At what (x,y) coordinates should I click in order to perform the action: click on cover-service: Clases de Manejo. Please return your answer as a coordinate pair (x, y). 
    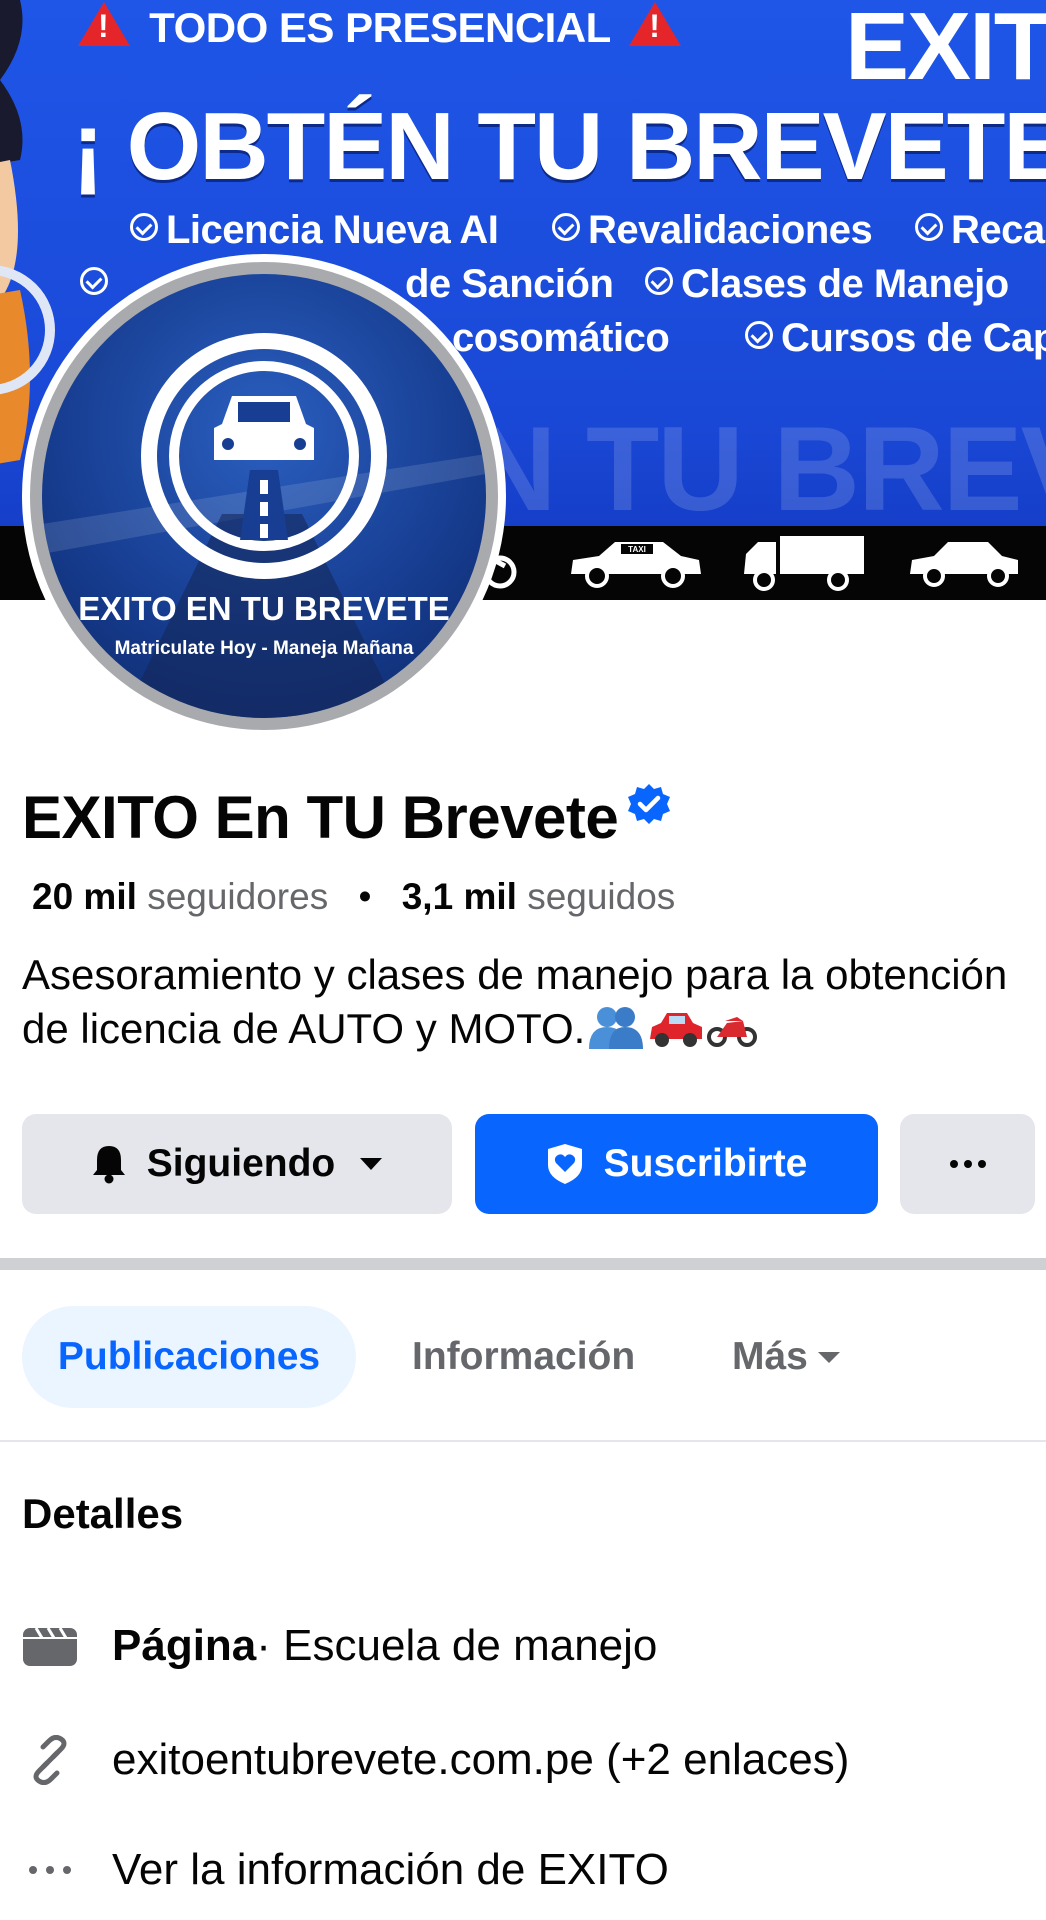
    Looking at the image, I should click on (827, 284).